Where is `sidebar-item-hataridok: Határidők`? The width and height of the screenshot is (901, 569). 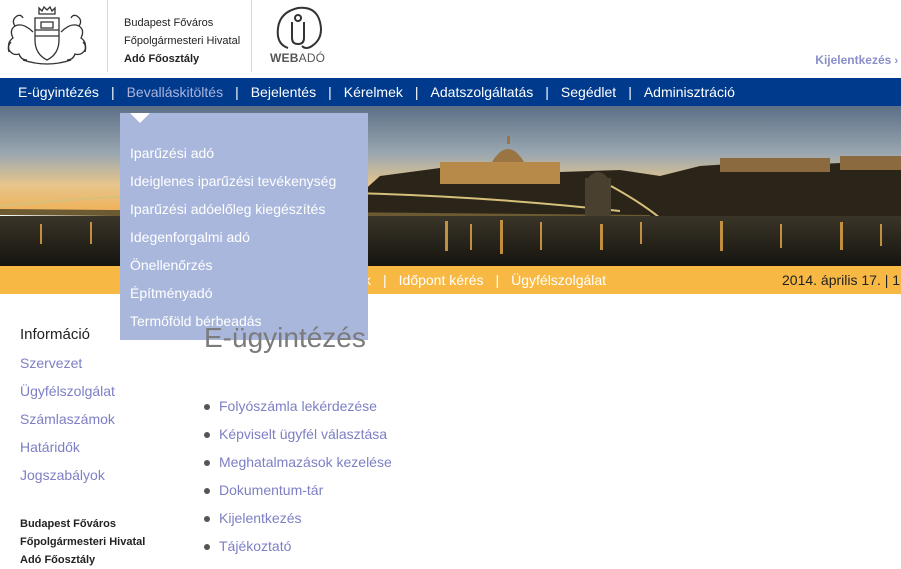 sidebar-item-hataridok: Határidők is located at coordinates (50, 447).